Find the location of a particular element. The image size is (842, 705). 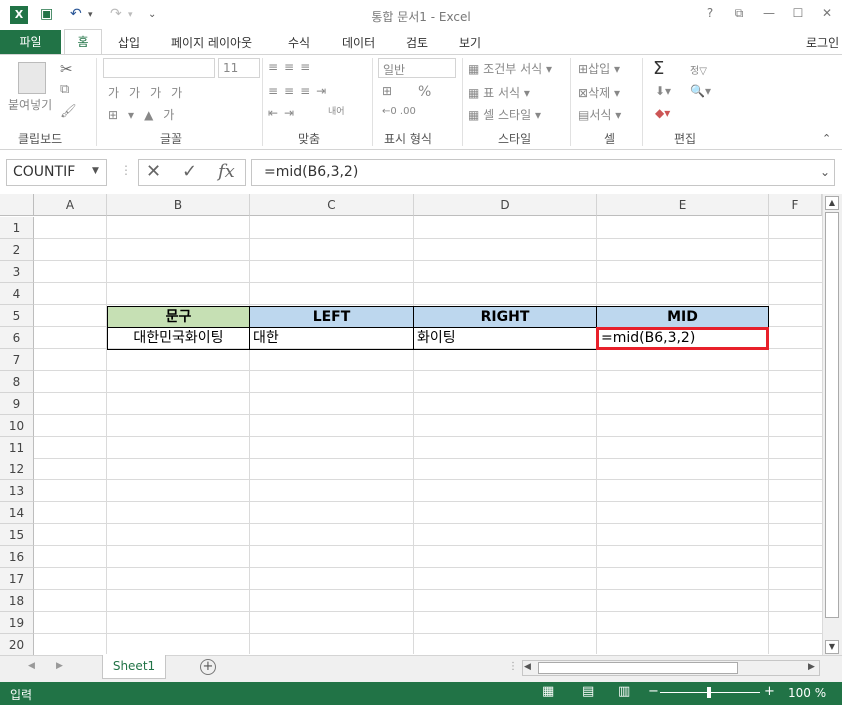

paste-icon is located at coordinates (32, 78).